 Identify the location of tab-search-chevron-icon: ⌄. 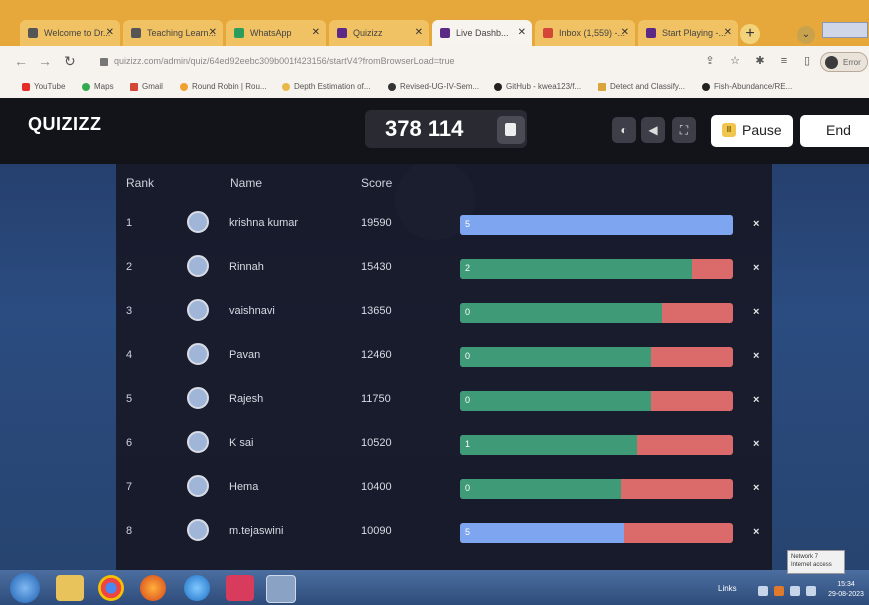
(806, 35).